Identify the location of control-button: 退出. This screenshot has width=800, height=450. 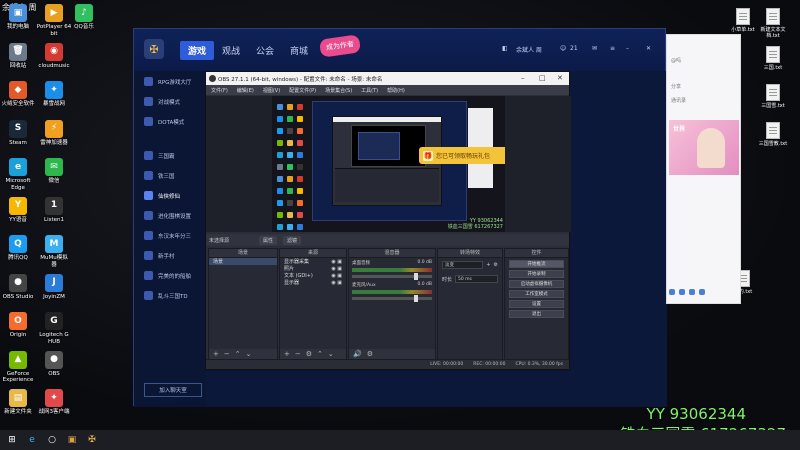
(536, 314).